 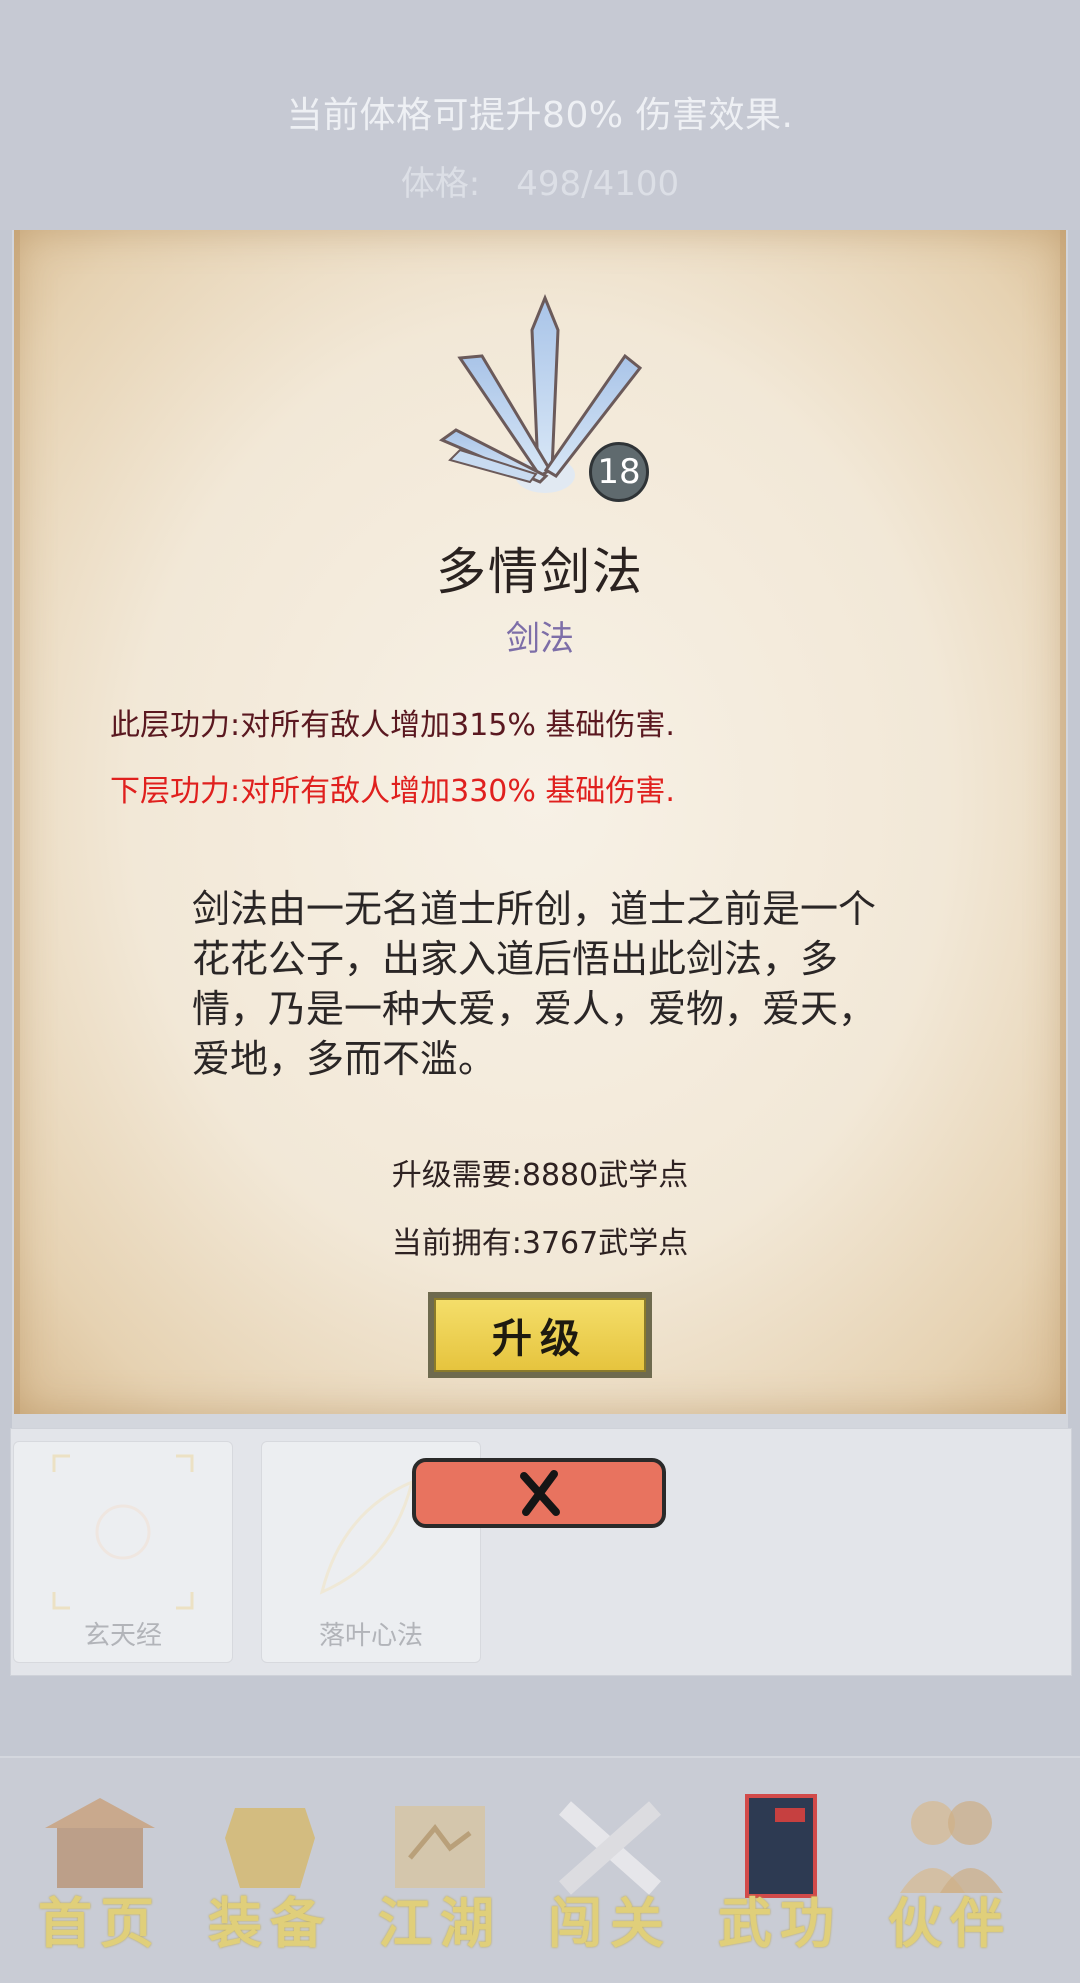 I want to click on skill-card-xuantianjing: 玄天经, so click(x=123, y=1552).